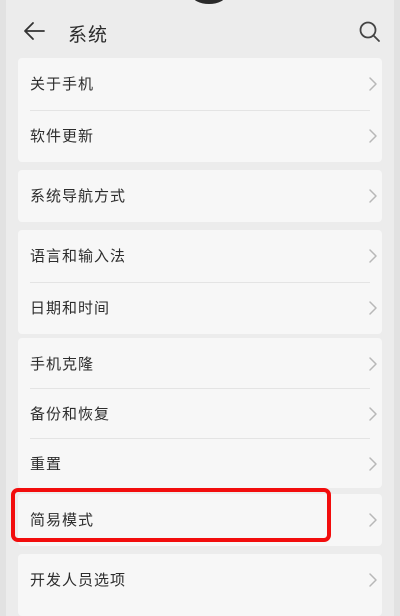 This screenshot has height=616, width=400. I want to click on settings-item-label: 系统导航方式, so click(78, 196).